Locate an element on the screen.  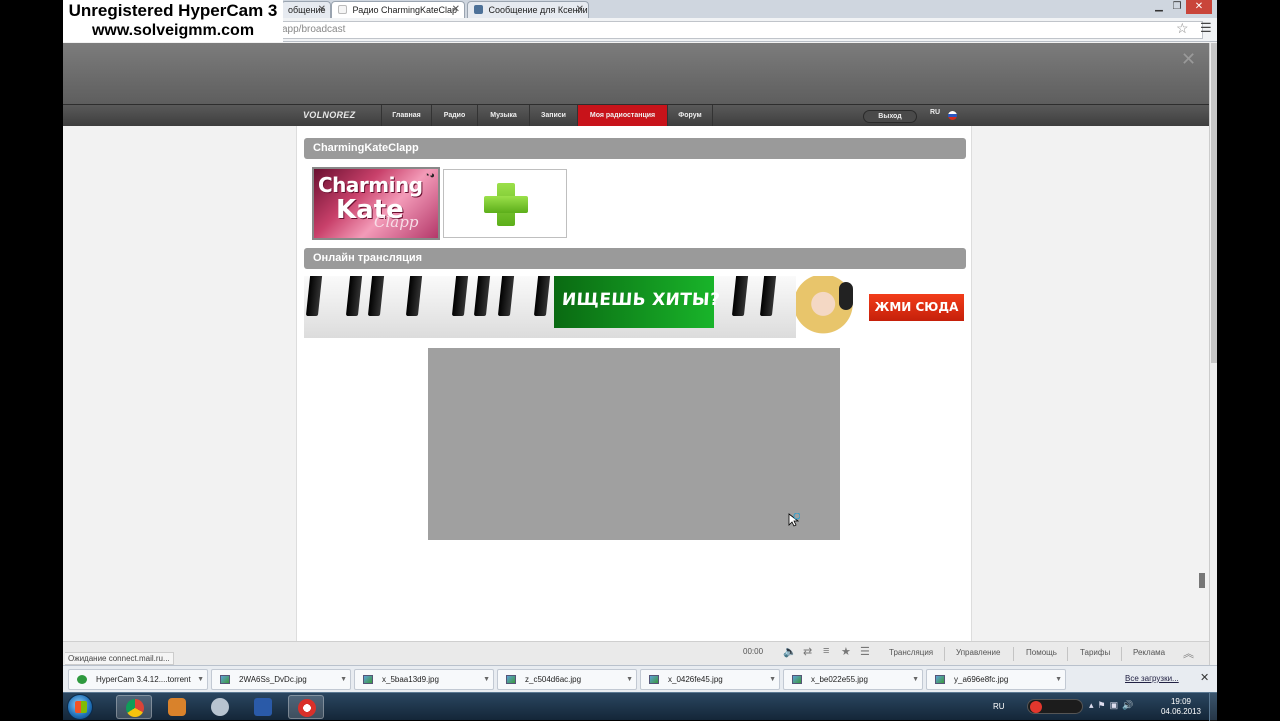
download-item: z_c504d6ac.jpg ▼ is located at coordinates (567, 679).